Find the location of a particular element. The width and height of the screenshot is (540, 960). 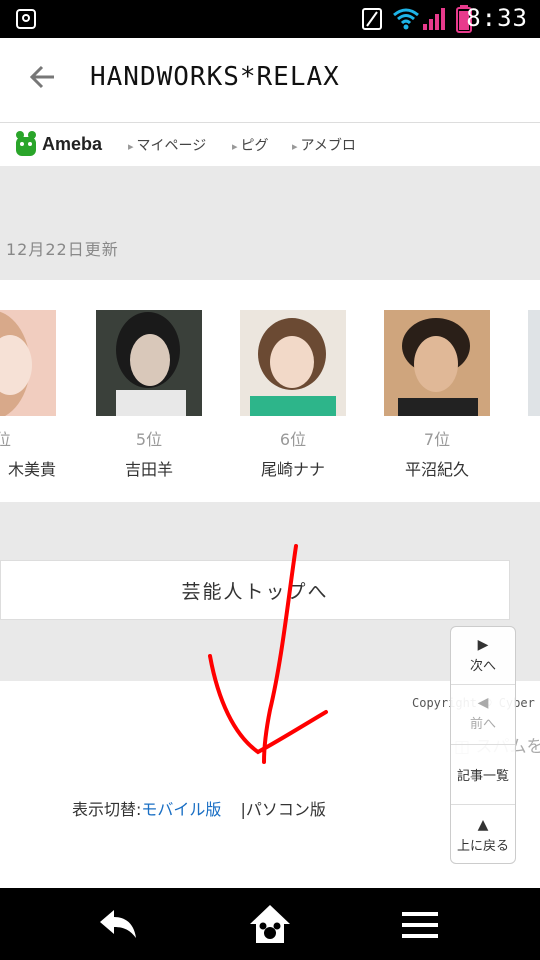

celebrity-name: 吉田羊 is located at coordinates (148, 469).